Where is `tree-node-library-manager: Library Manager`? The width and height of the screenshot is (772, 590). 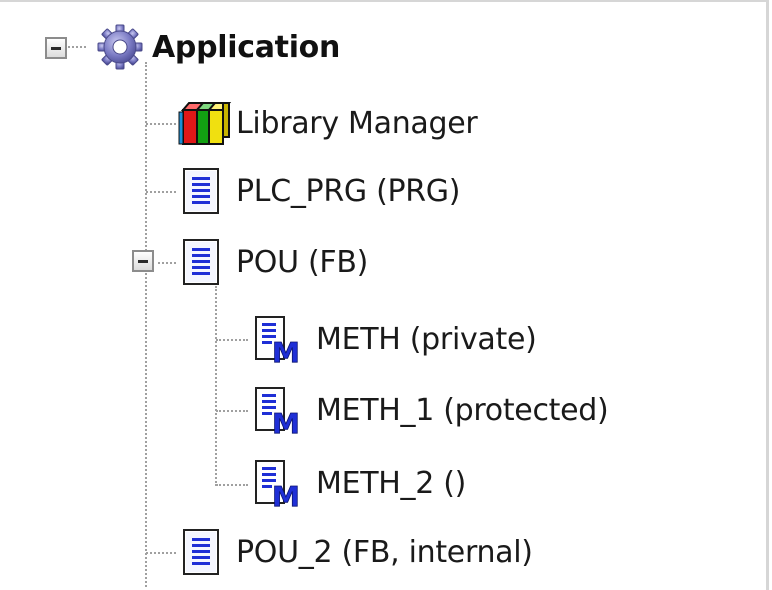 tree-node-library-manager: Library Manager is located at coordinates (327, 123).